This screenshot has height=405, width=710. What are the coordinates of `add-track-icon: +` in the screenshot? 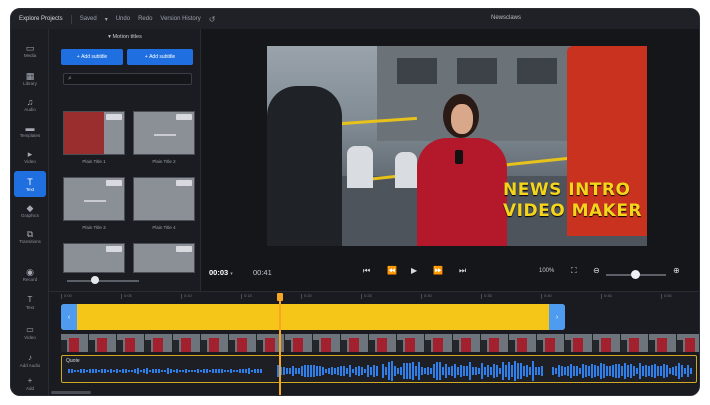 It's located at (30, 380).